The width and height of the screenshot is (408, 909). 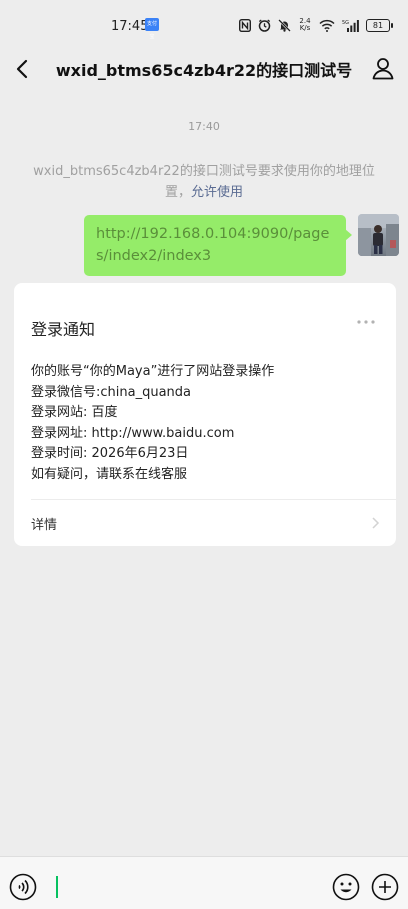 What do you see at coordinates (366, 321) in the screenshot?
I see `more-options-icon` at bounding box center [366, 321].